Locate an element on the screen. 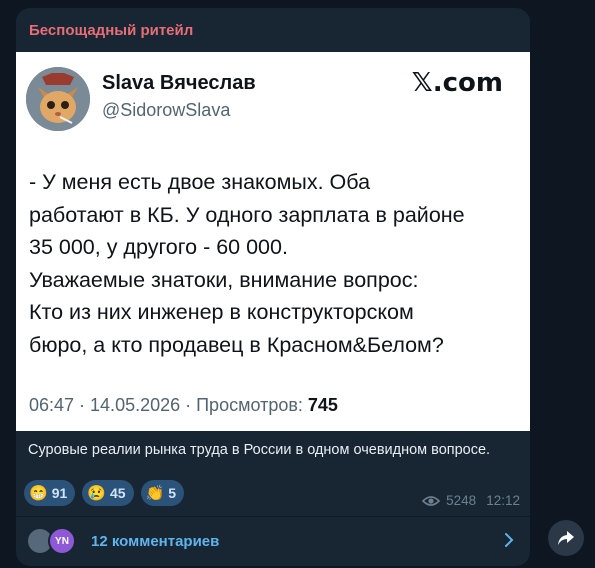 This screenshot has width=595, height=568. view-count: 5248 is located at coordinates (461, 500).